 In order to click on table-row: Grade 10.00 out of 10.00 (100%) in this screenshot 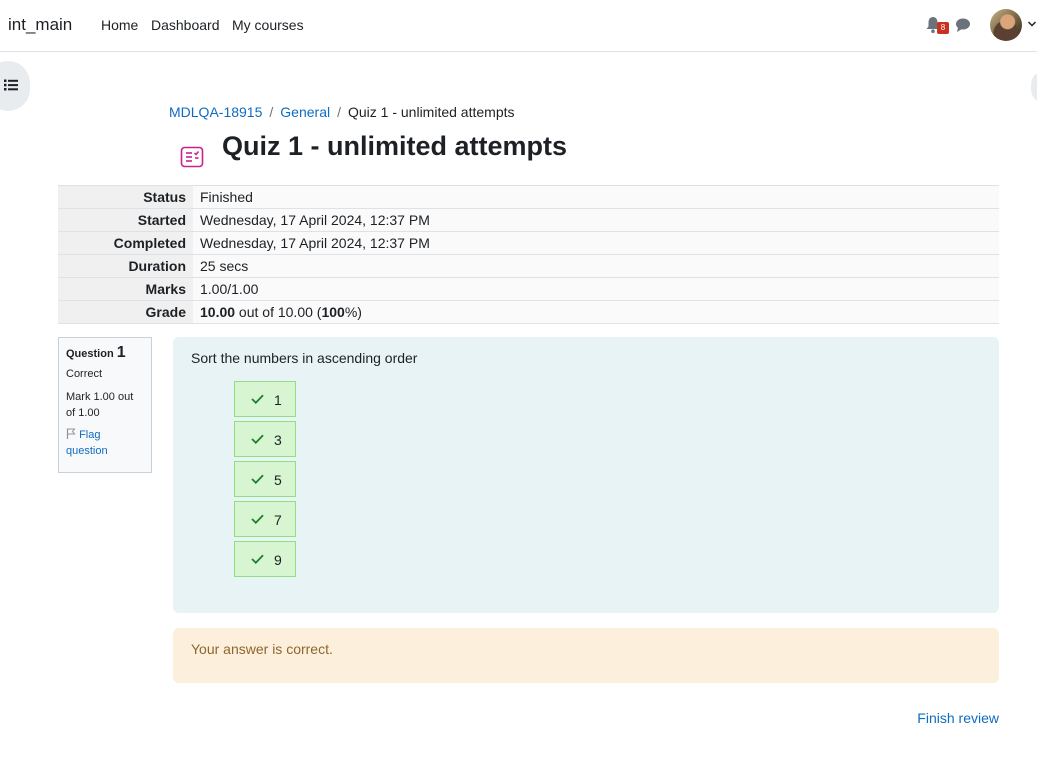, I will do `click(528, 312)`.